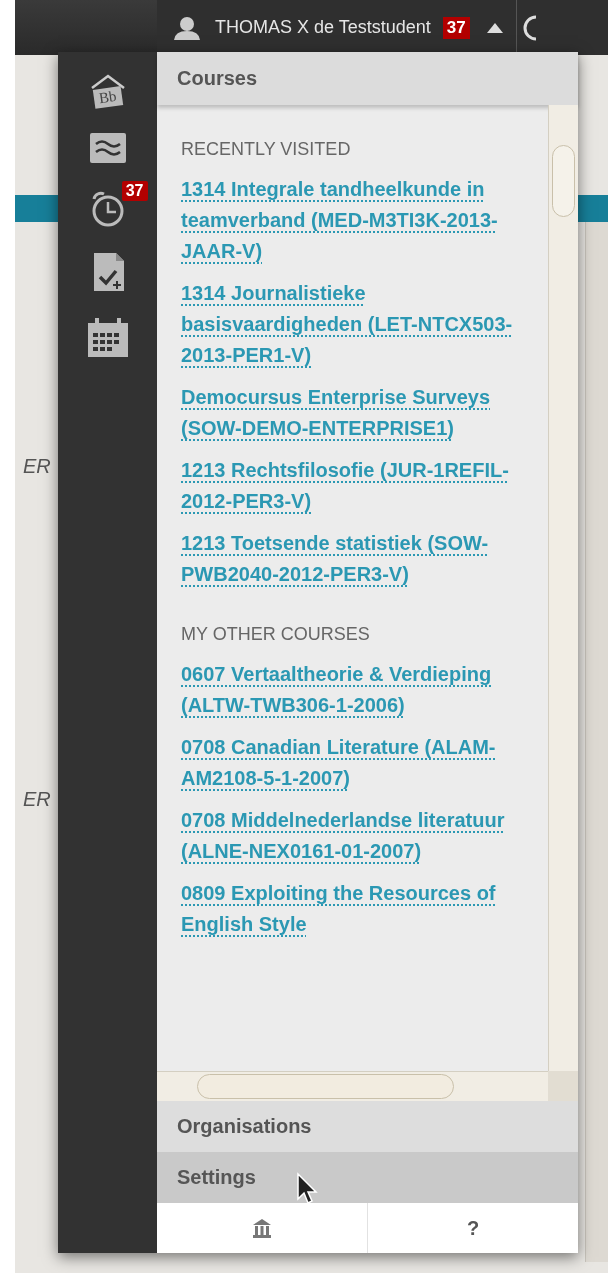  What do you see at coordinates (350, 559) in the screenshot?
I see `course-link: 1213 Toetsende statistiek (SOW-PWB2040-2012-PER3-V)` at bounding box center [350, 559].